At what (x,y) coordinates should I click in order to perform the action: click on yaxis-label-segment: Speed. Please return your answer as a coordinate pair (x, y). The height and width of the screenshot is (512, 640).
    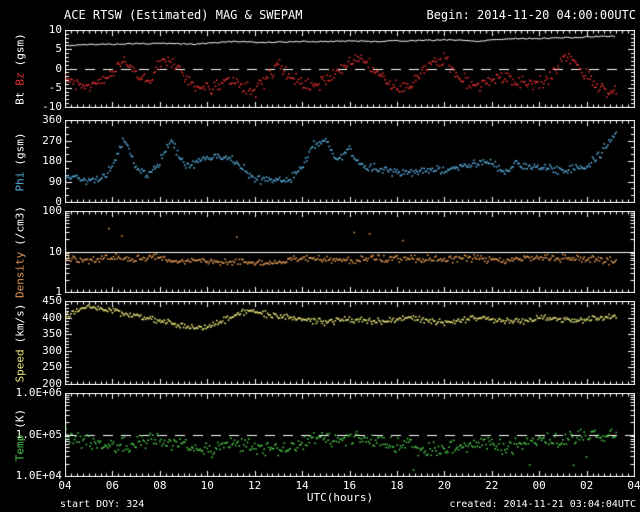
    Looking at the image, I should click on (20, 366).